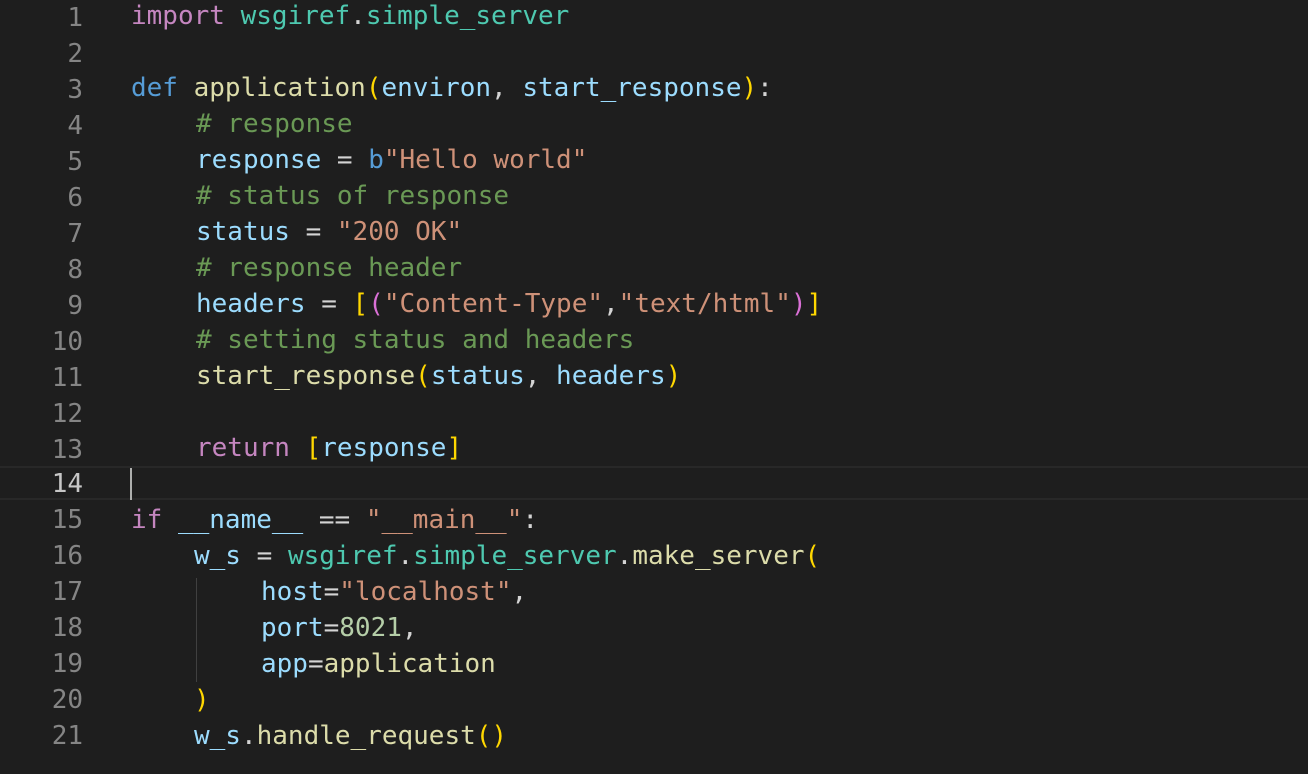  What do you see at coordinates (67, 378) in the screenshot?
I see `line-number: 11` at bounding box center [67, 378].